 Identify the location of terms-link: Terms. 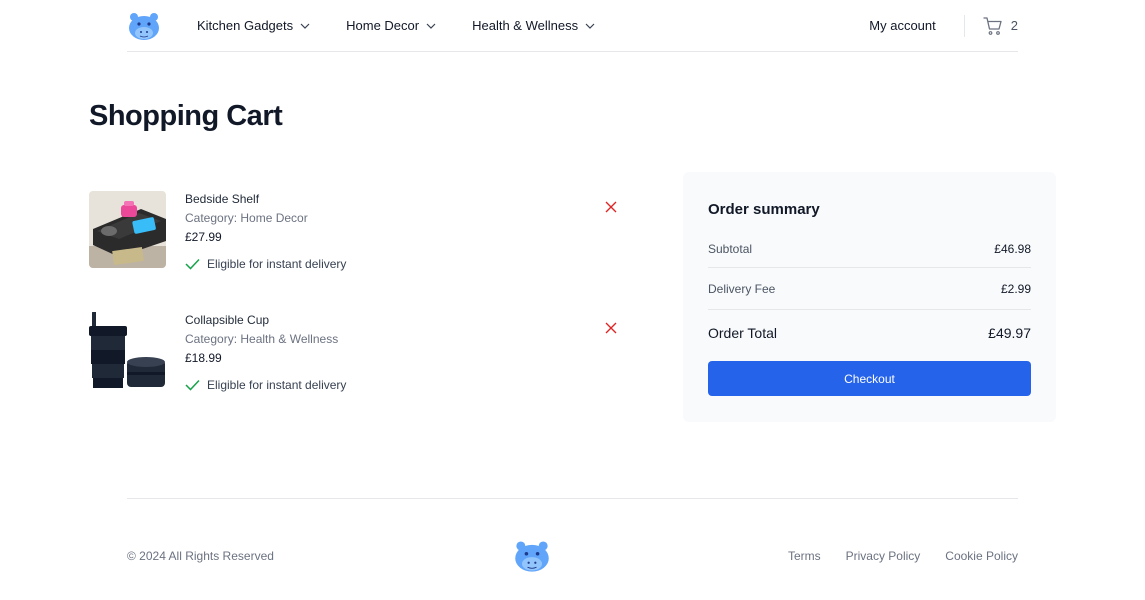
(804, 556).